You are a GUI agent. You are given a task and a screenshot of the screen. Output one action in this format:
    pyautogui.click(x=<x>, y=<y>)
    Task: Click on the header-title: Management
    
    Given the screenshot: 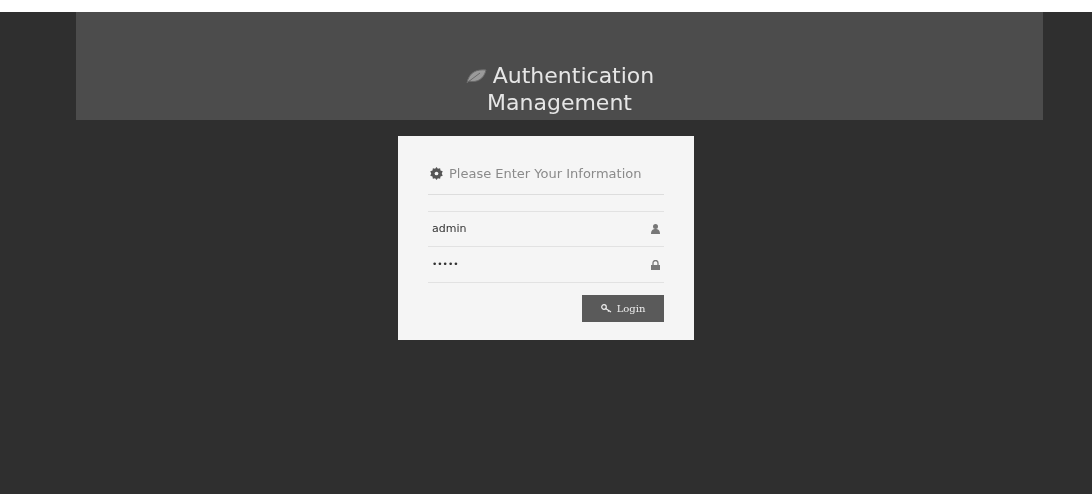 What is the action you would take?
    pyautogui.click(x=559, y=102)
    